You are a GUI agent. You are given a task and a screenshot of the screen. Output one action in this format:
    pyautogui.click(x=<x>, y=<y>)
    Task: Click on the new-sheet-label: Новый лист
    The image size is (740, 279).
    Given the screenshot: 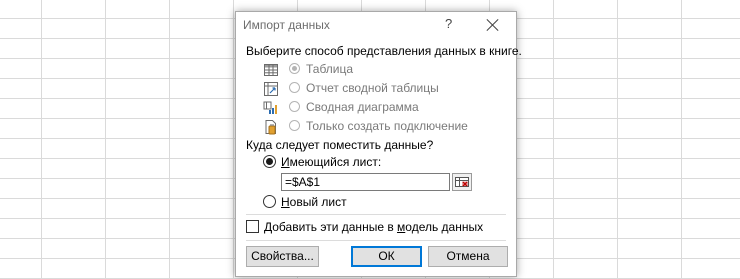 What is the action you would take?
    pyautogui.click(x=314, y=202)
    